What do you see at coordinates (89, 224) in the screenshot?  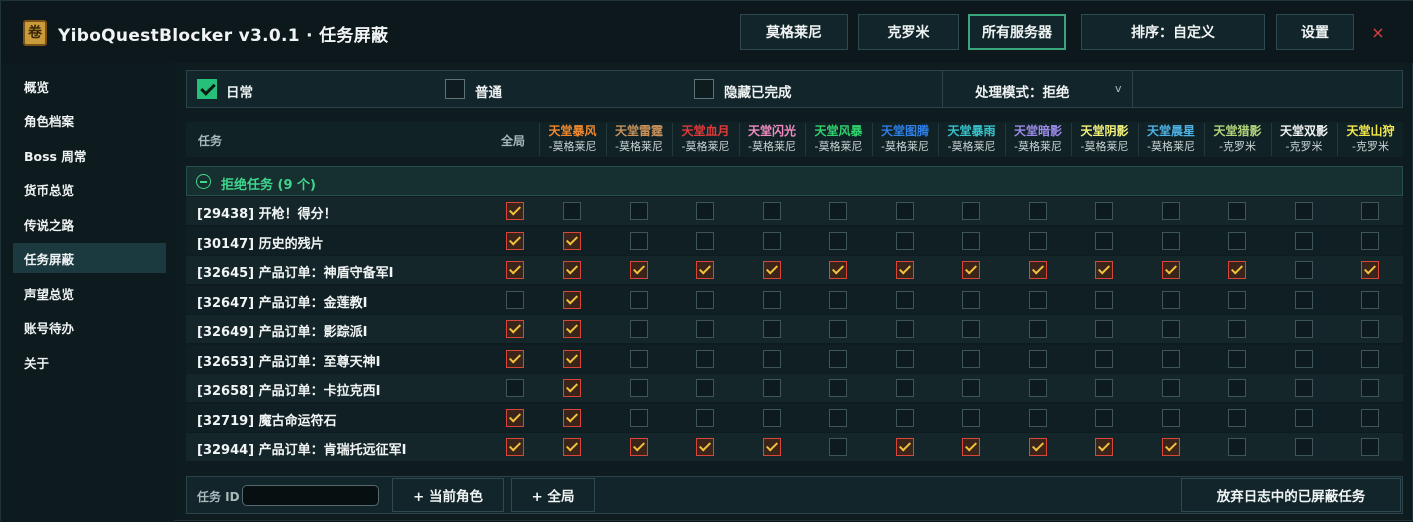 I see `sidebar-item-legend-path: 传说之路` at bounding box center [89, 224].